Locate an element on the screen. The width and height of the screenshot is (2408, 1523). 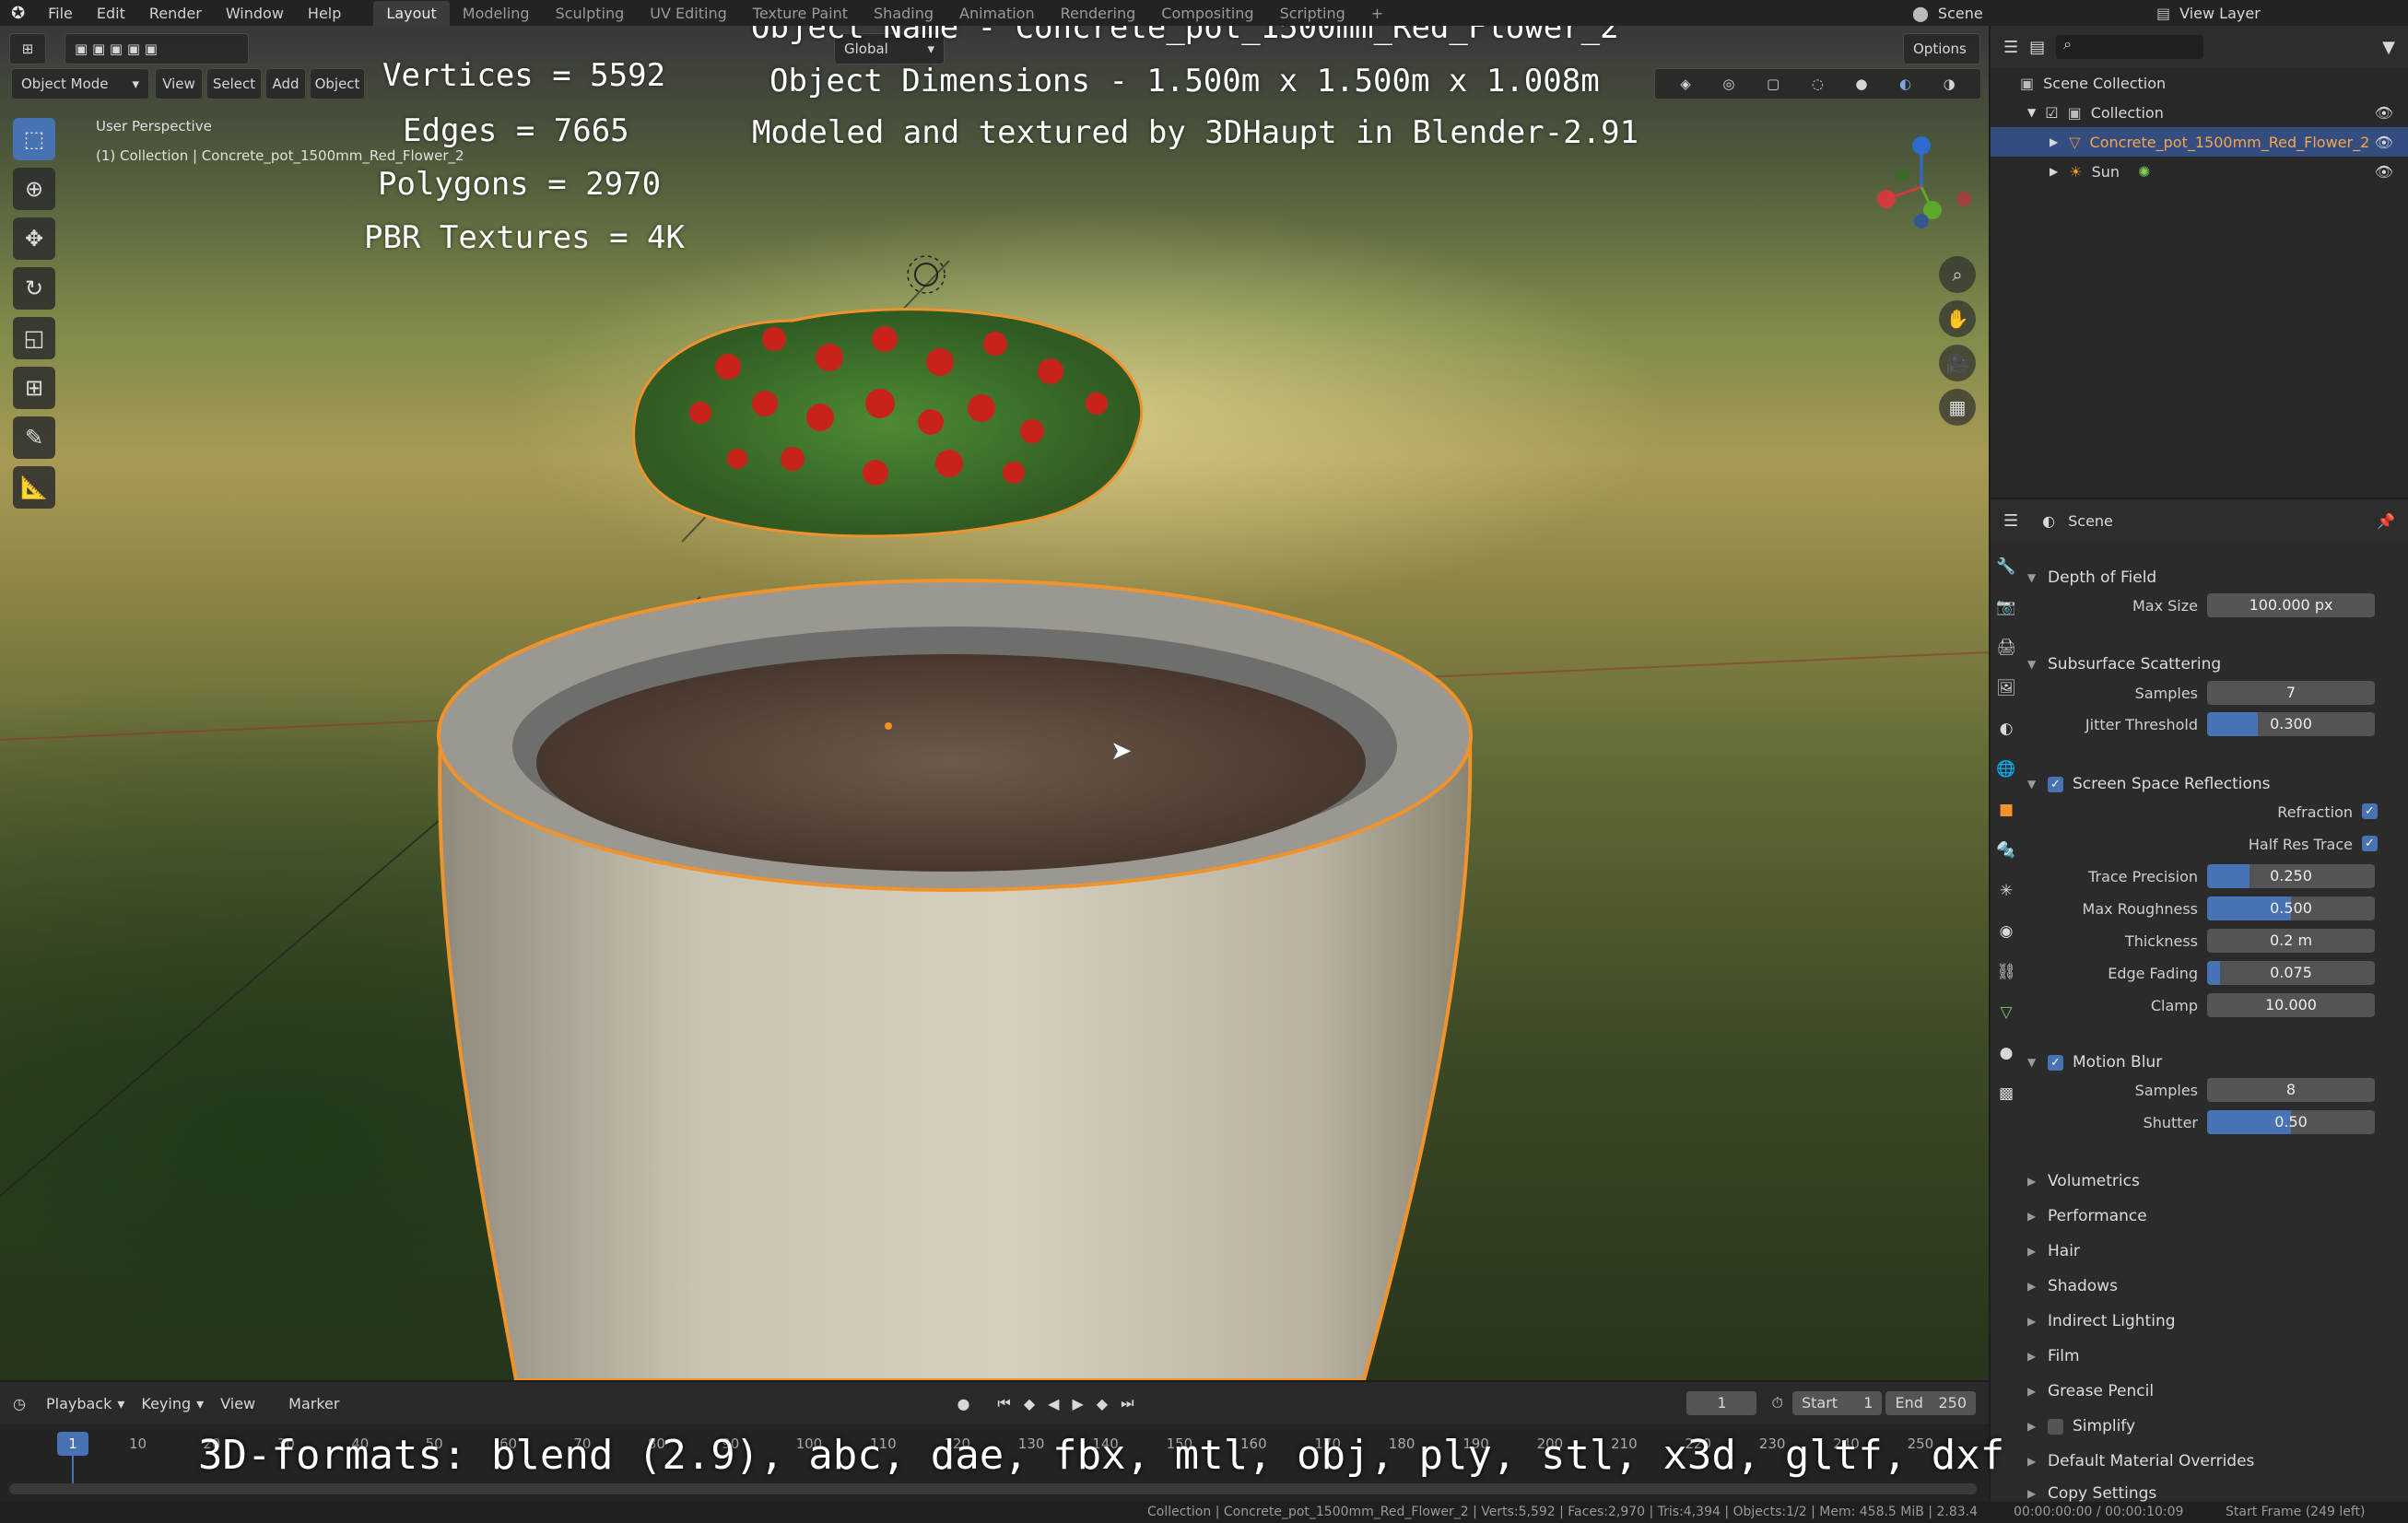
options-dropdown: Options is located at coordinates (1941, 48).